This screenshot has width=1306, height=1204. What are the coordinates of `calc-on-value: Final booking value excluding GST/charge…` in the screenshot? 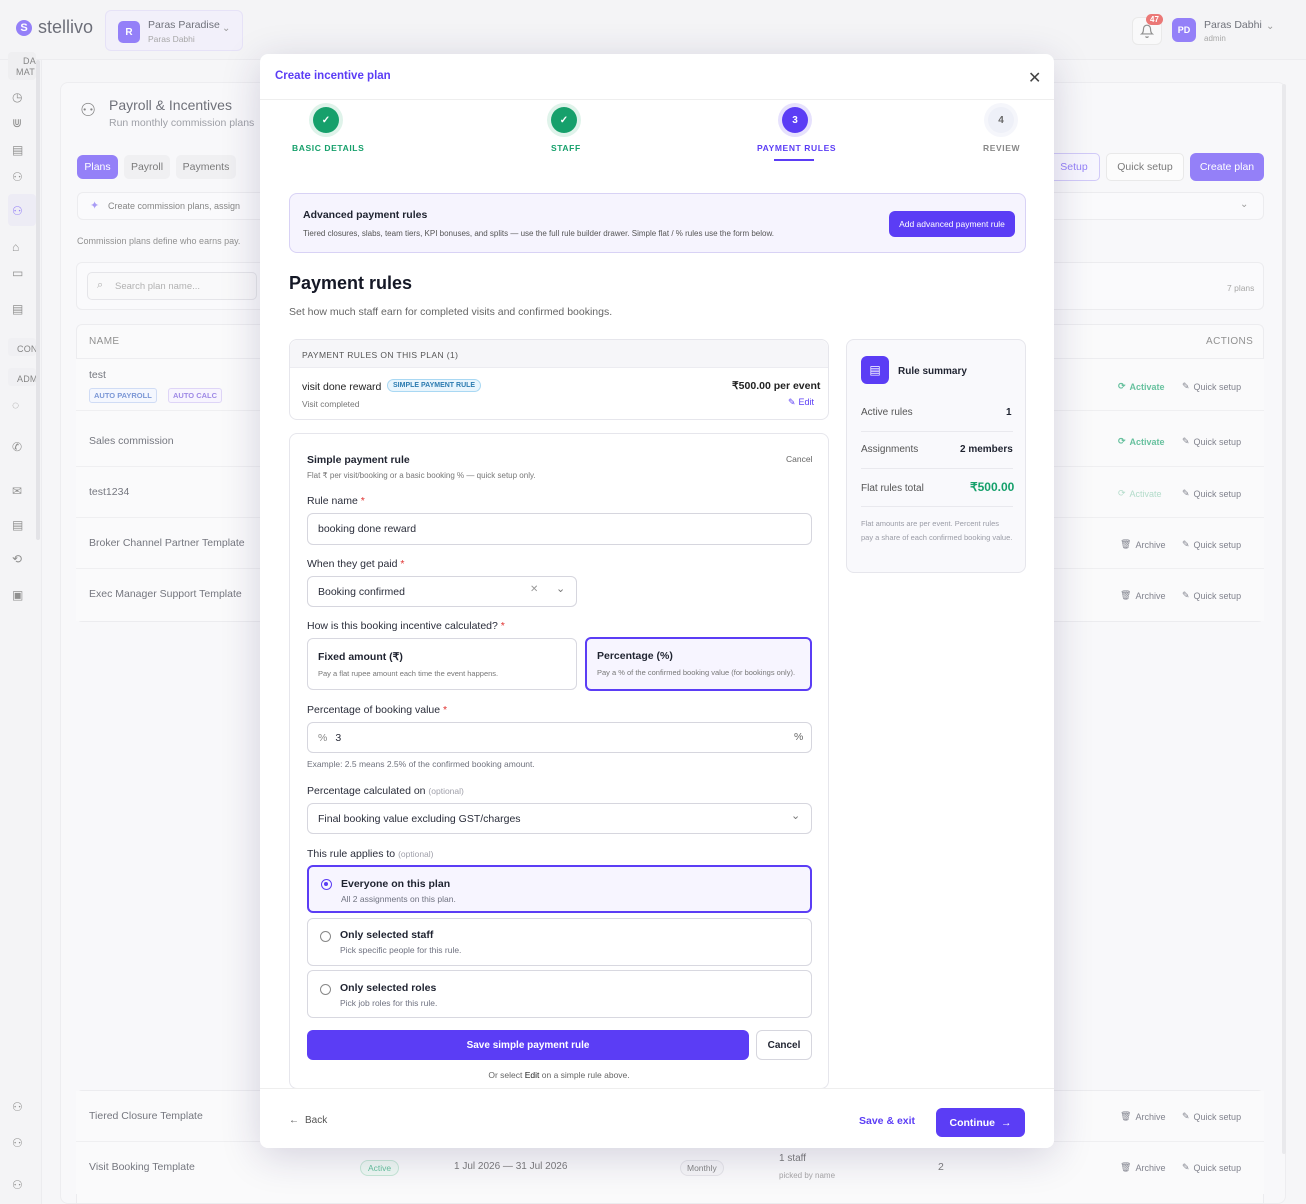 It's located at (419, 818).